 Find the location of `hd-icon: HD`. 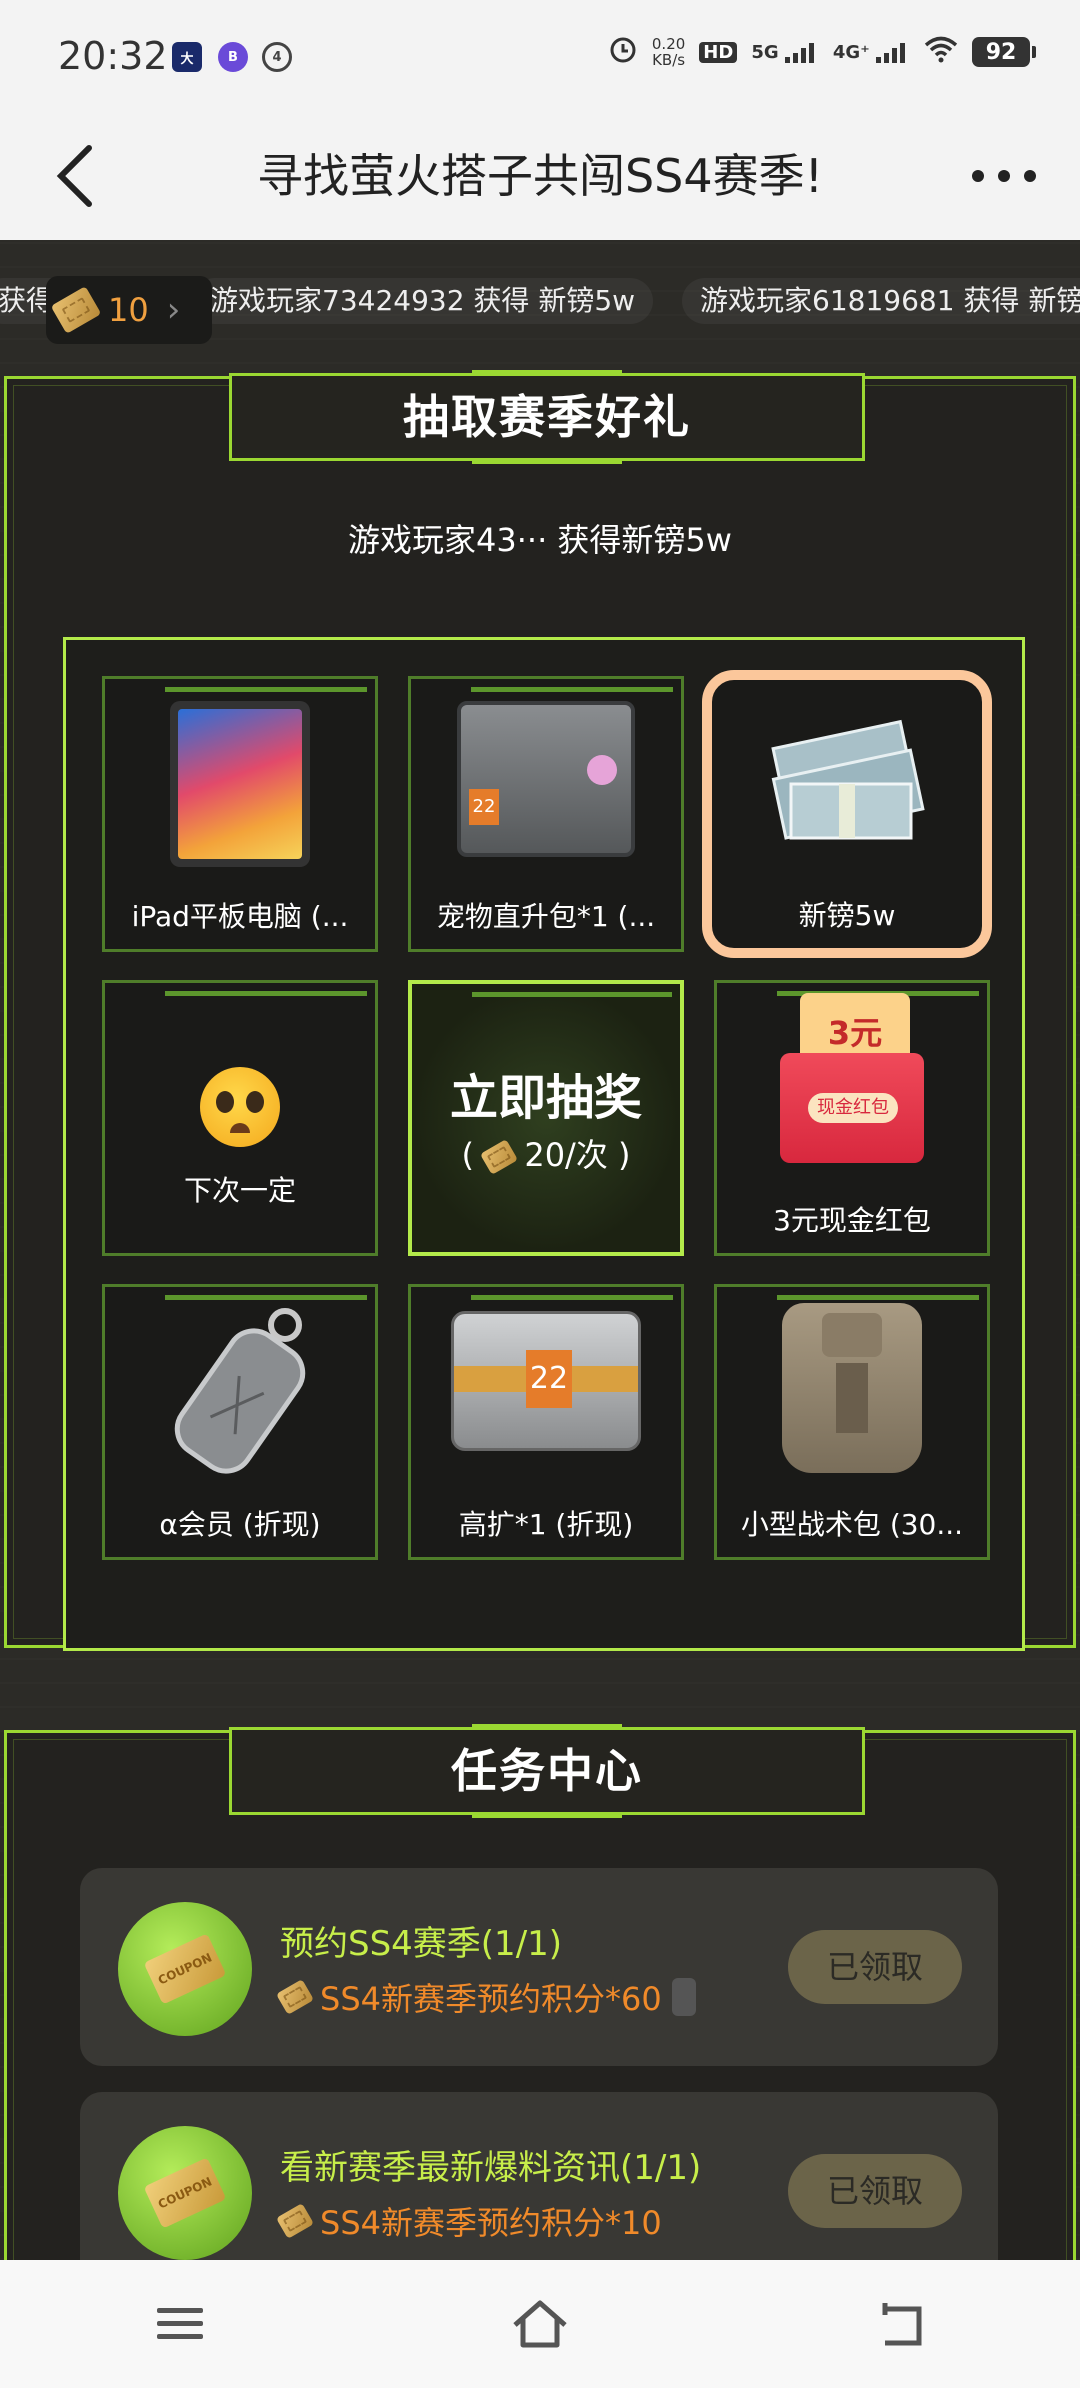

hd-icon: HD is located at coordinates (718, 52).